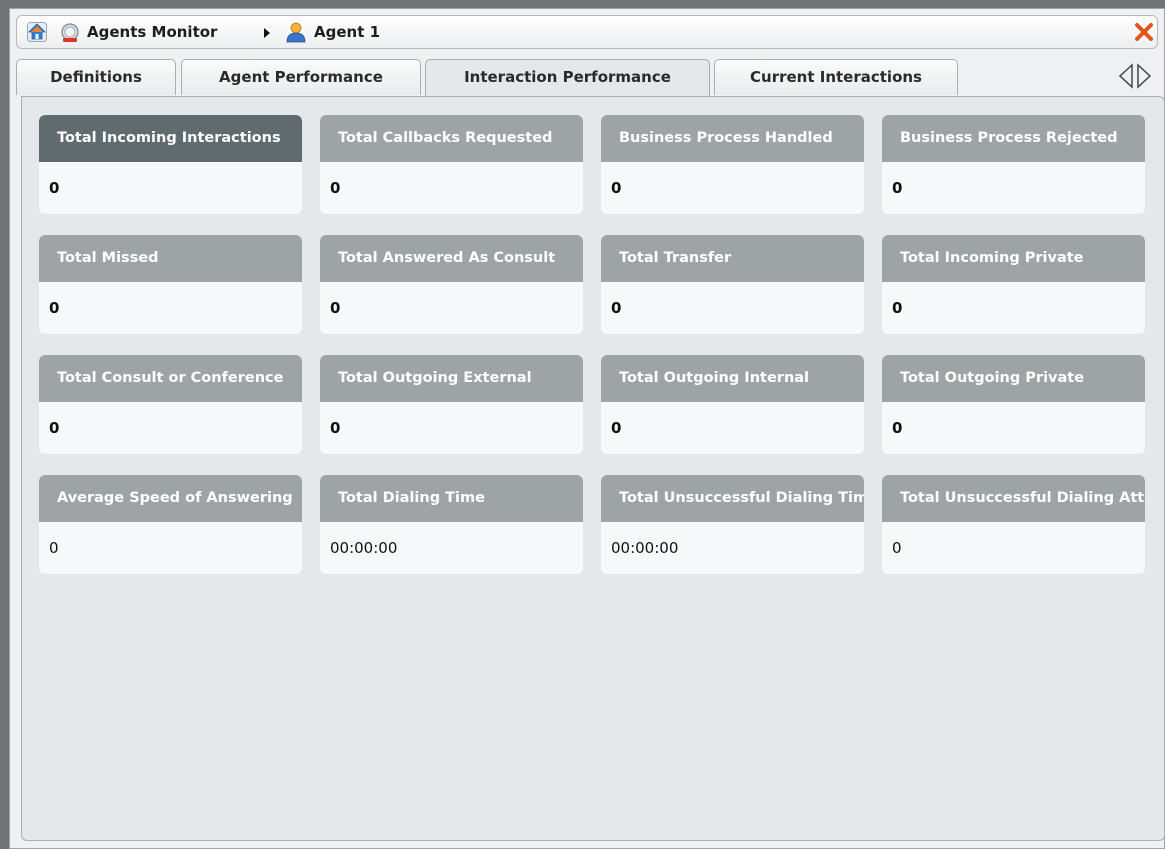  What do you see at coordinates (836, 77) in the screenshot?
I see `tab-current-interactions: Current Interactions` at bounding box center [836, 77].